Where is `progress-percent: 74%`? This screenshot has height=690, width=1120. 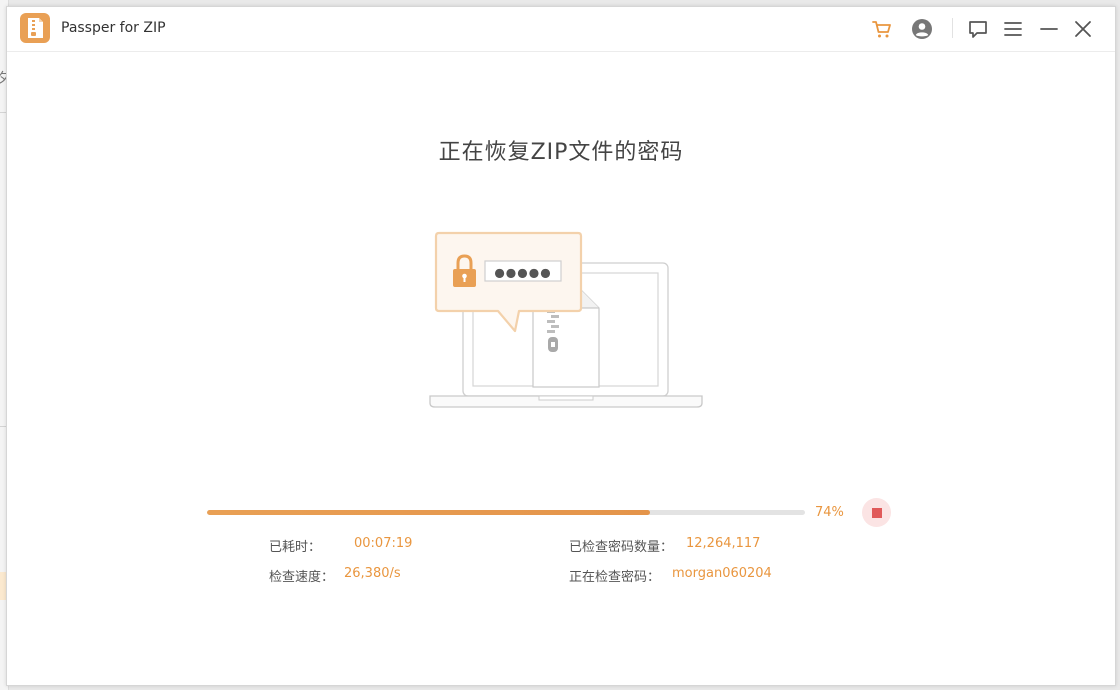
progress-percent: 74% is located at coordinates (829, 512).